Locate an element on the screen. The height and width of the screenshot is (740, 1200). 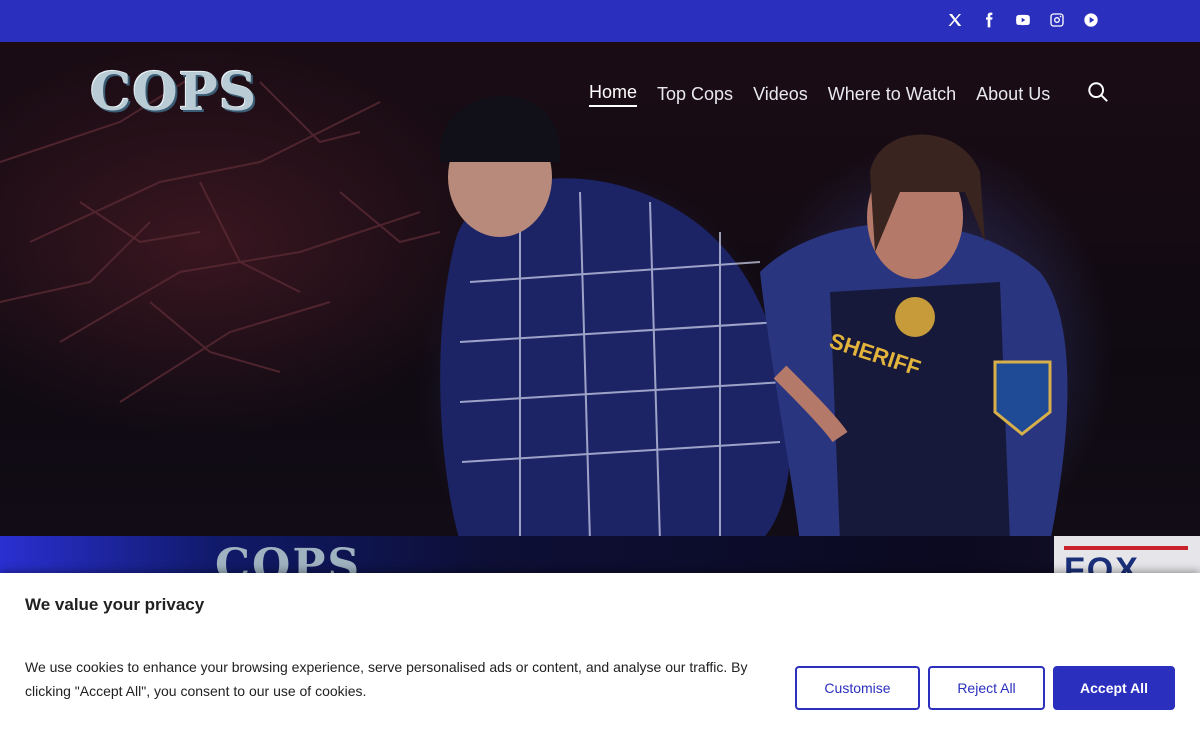
search-icon is located at coordinates (1098, 92).